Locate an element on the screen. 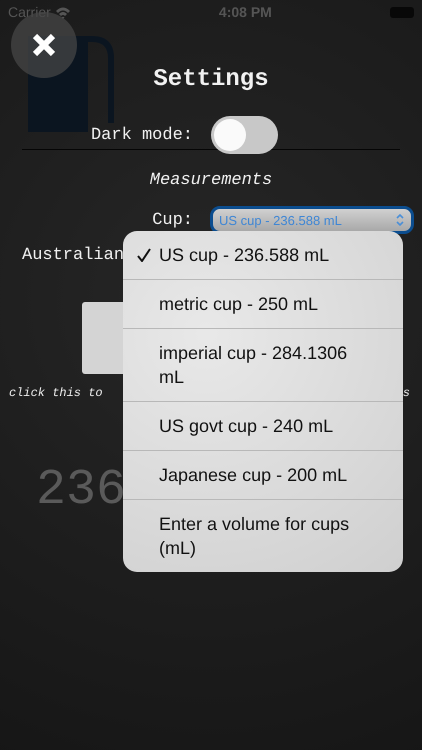  carrier-label: Carrier is located at coordinates (29, 12).